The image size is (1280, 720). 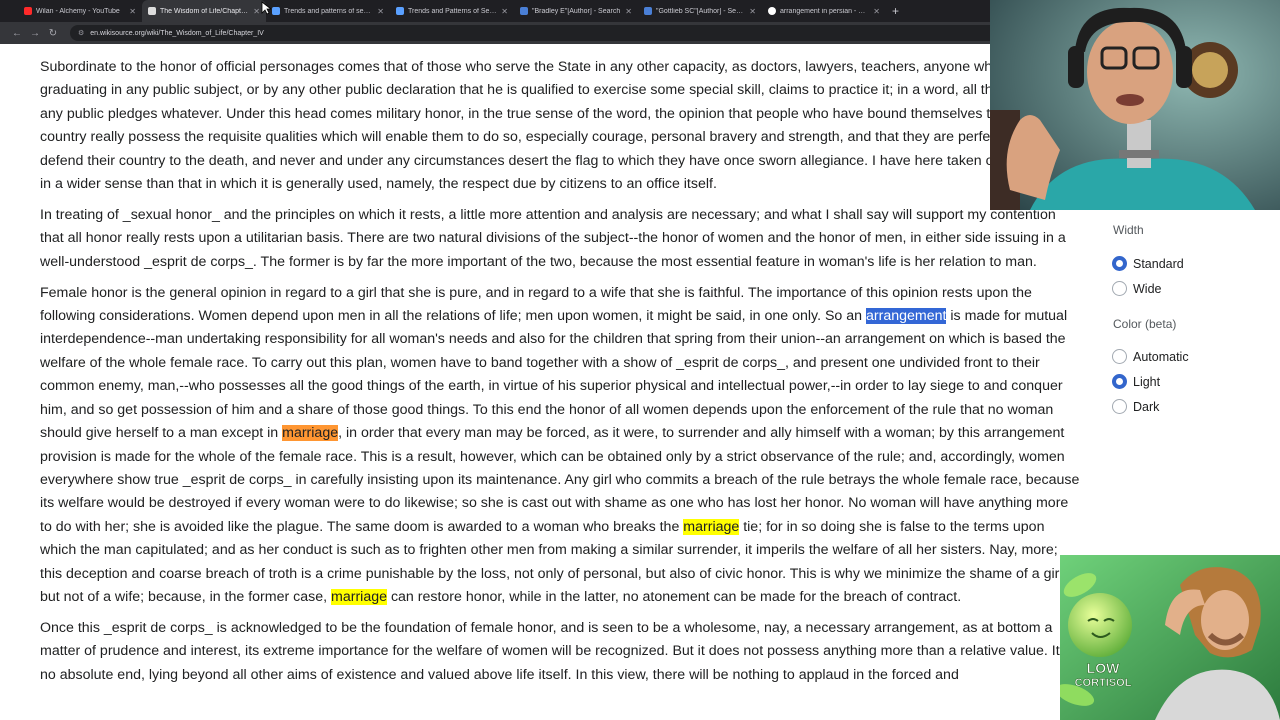 I want to click on tab-google-search: arrangement in persian - Goog ✕, so click(x=824, y=11).